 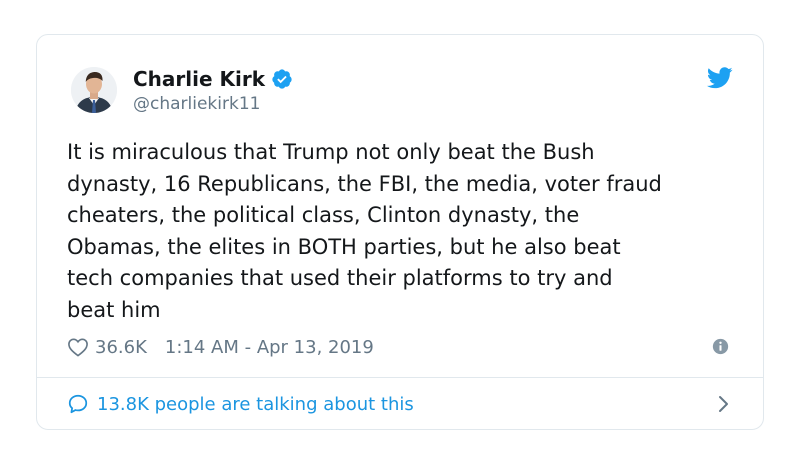 I want to click on like-count: 36.6K, so click(x=121, y=347).